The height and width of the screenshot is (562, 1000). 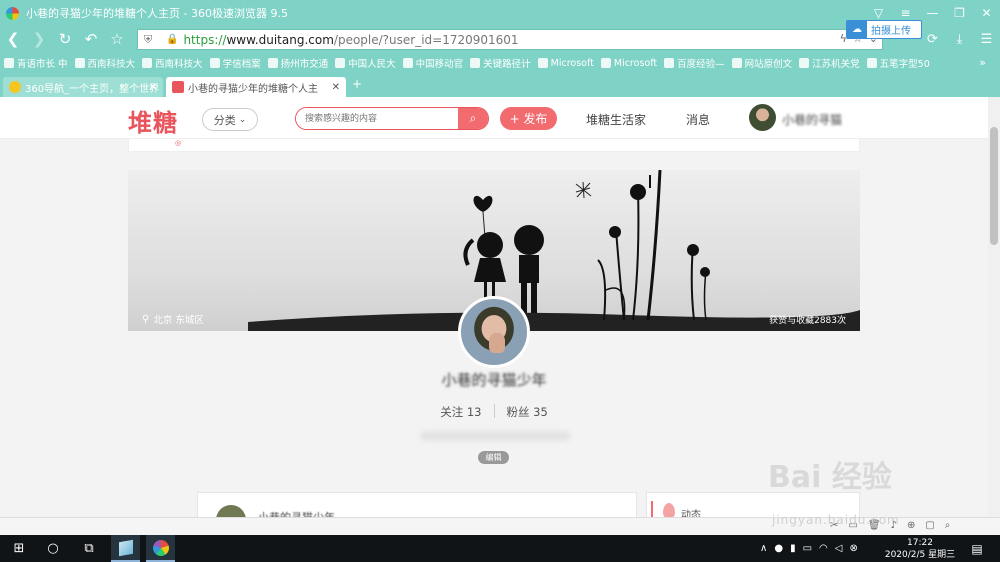 I want to click on bookmark-item: 关键路径计, so click(x=500, y=63).